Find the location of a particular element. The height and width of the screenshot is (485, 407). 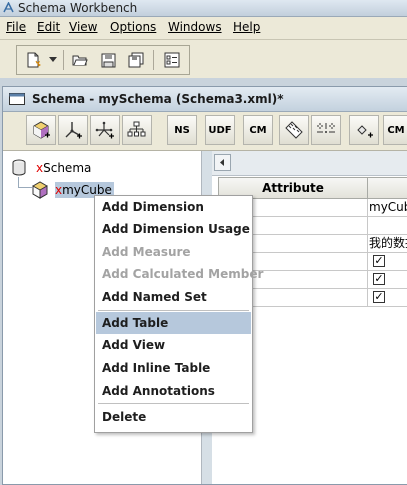

main-toolbar-group is located at coordinates (103, 60).